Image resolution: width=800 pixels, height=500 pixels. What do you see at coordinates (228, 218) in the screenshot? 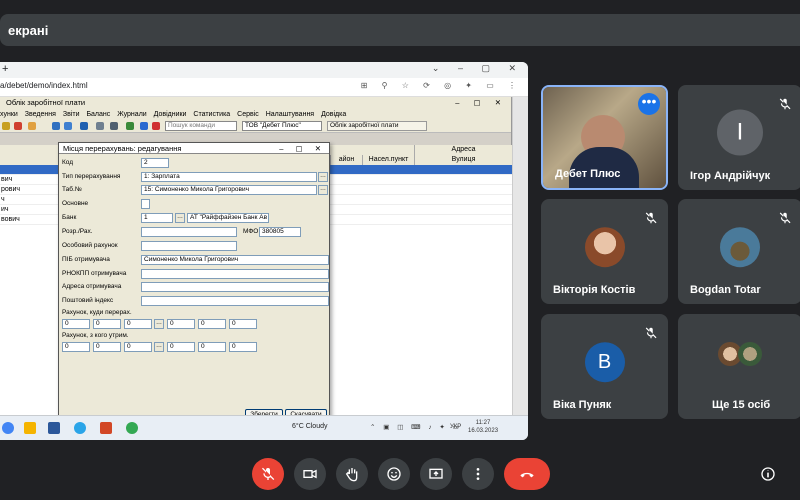
I see `bank-name-field: АТ "Райффайзен Банк Ав` at bounding box center [228, 218].